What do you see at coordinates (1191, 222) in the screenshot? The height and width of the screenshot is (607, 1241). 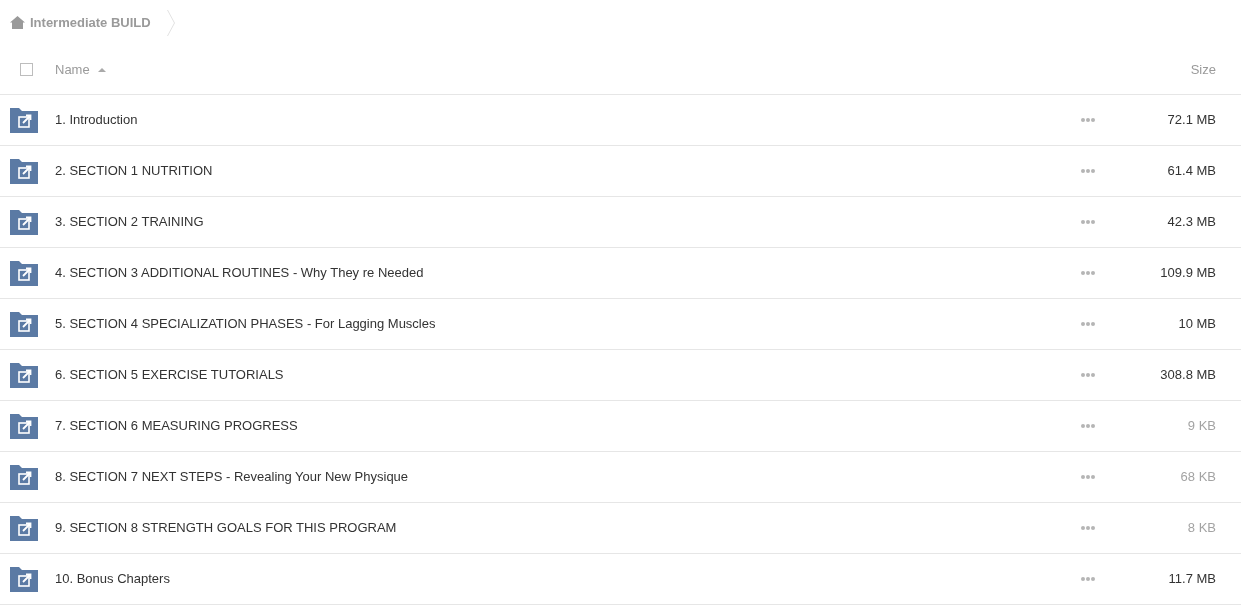 I see `file-size-text: 42.3 MB` at bounding box center [1191, 222].